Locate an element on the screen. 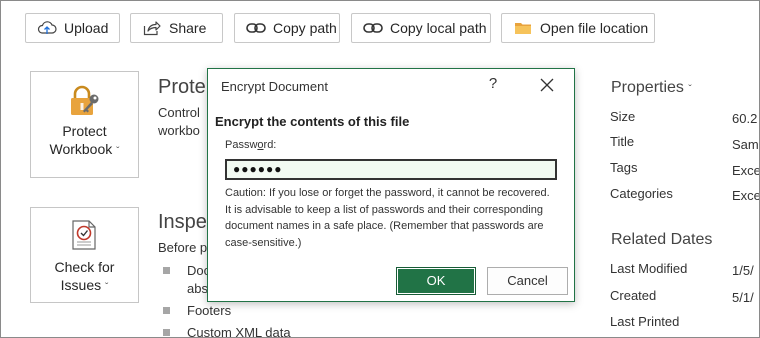 This screenshot has width=760, height=338. date-value: 1/5/ is located at coordinates (743, 270).